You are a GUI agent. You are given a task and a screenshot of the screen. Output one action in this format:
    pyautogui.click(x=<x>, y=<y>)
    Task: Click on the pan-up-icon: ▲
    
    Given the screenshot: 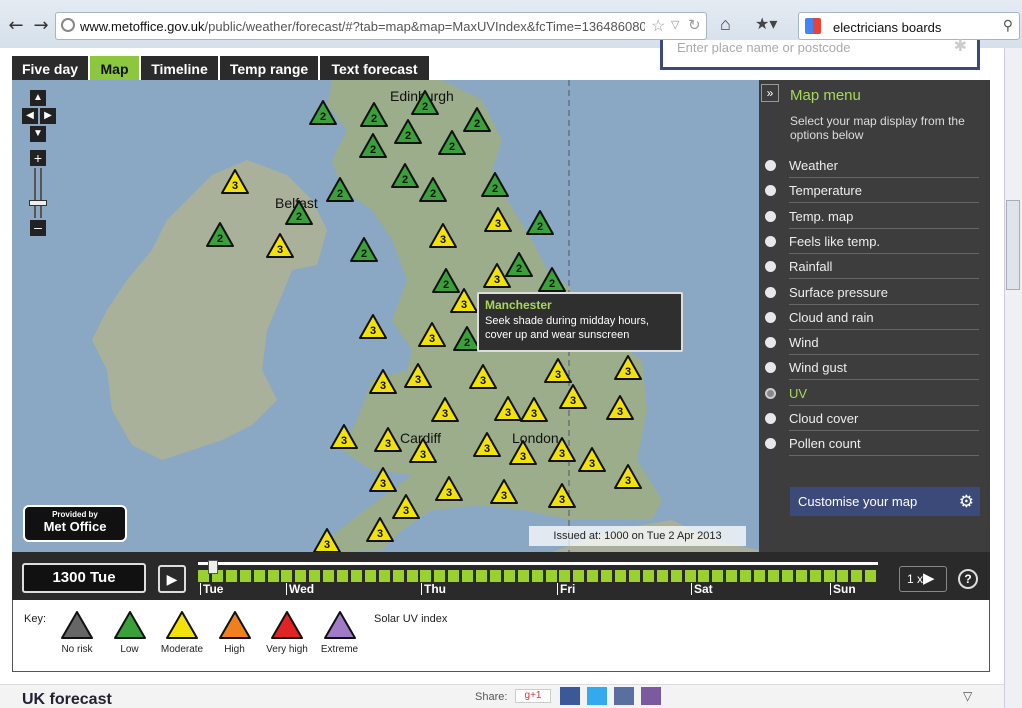 What is the action you would take?
    pyautogui.click(x=38, y=98)
    